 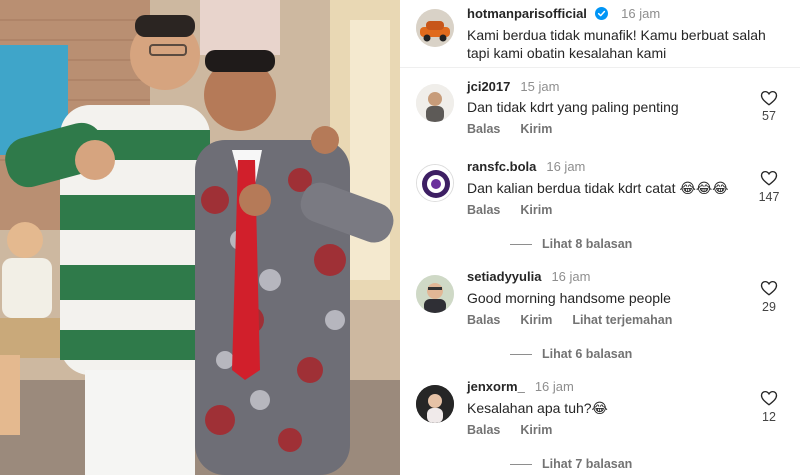 I want to click on like-count: 57, so click(x=769, y=116).